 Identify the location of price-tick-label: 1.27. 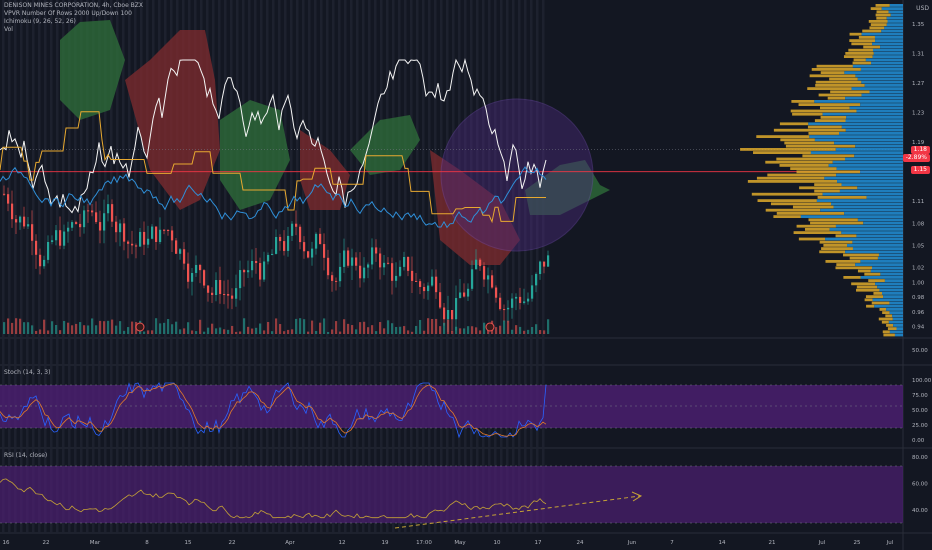
(918, 84).